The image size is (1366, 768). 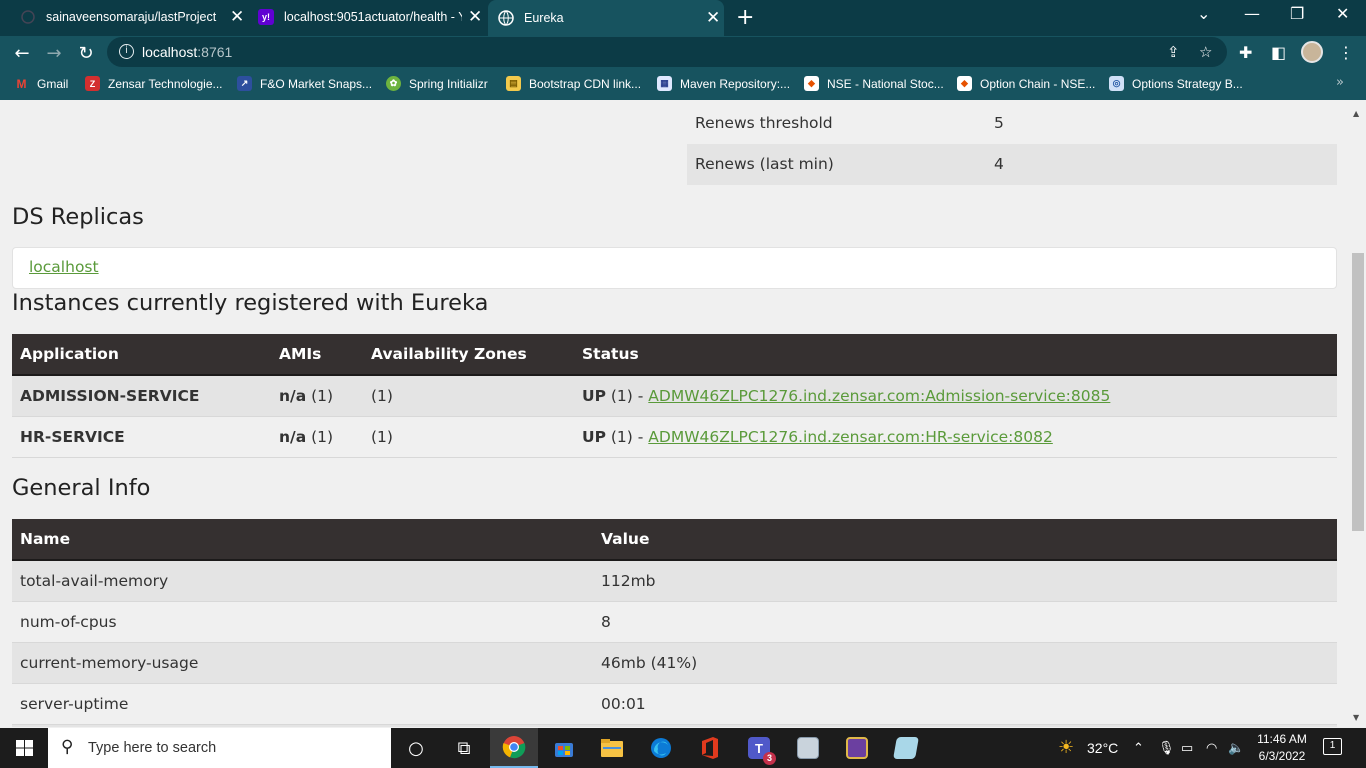 What do you see at coordinates (1166, 748) in the screenshot?
I see `microphone-icon: 🎙` at bounding box center [1166, 748].